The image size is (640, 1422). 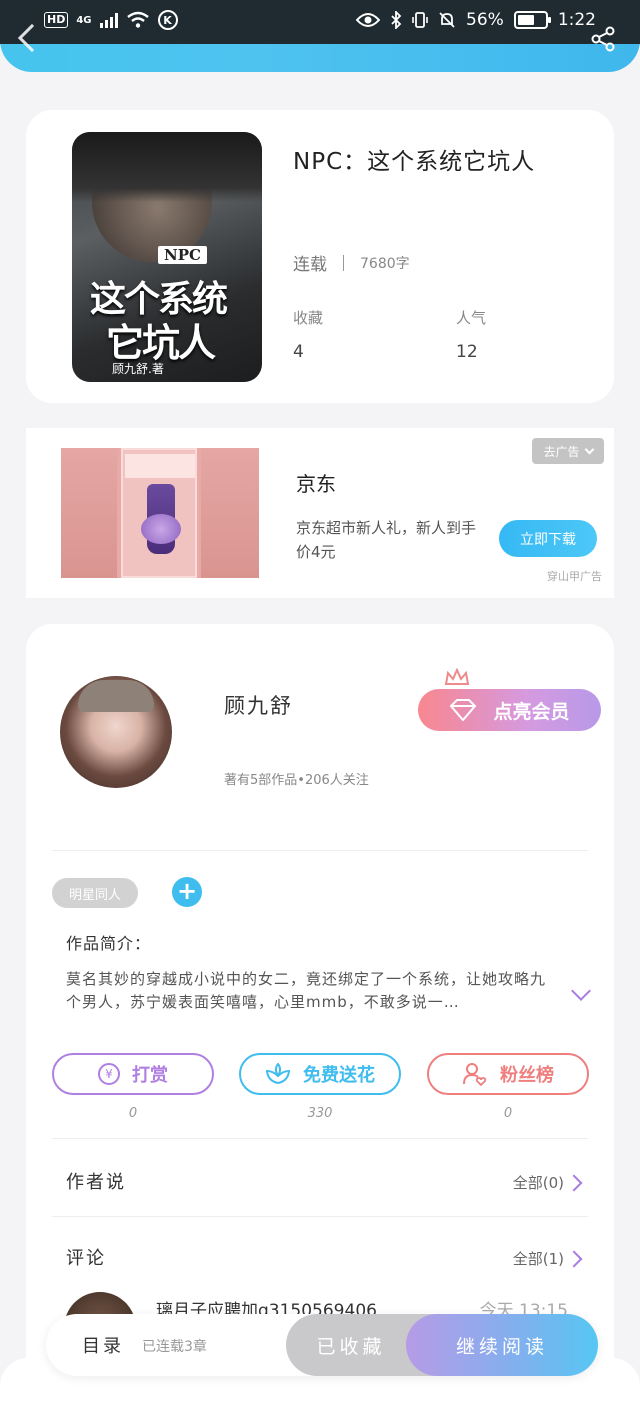 I want to click on cover-npc: NPC, so click(x=182, y=255).